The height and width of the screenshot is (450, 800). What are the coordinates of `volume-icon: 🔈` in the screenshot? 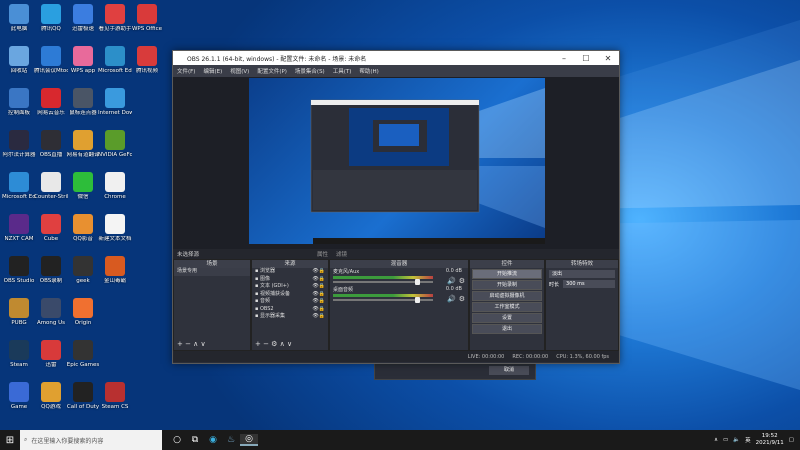 It's located at (736, 440).